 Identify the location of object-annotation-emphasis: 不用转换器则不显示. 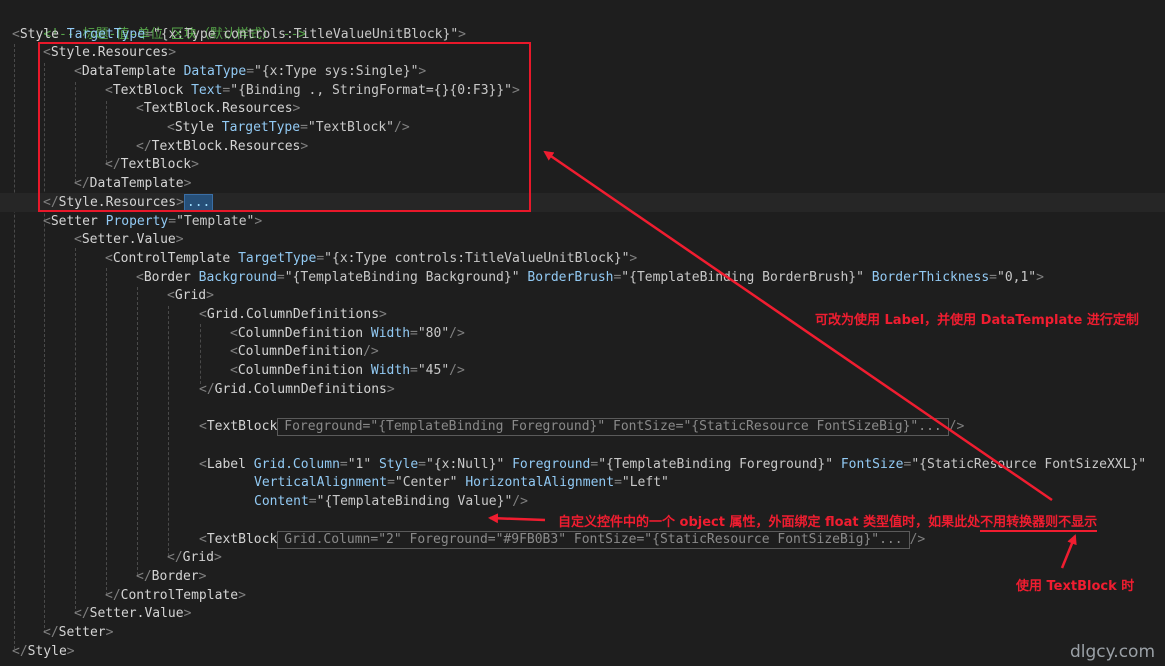
(1039, 523).